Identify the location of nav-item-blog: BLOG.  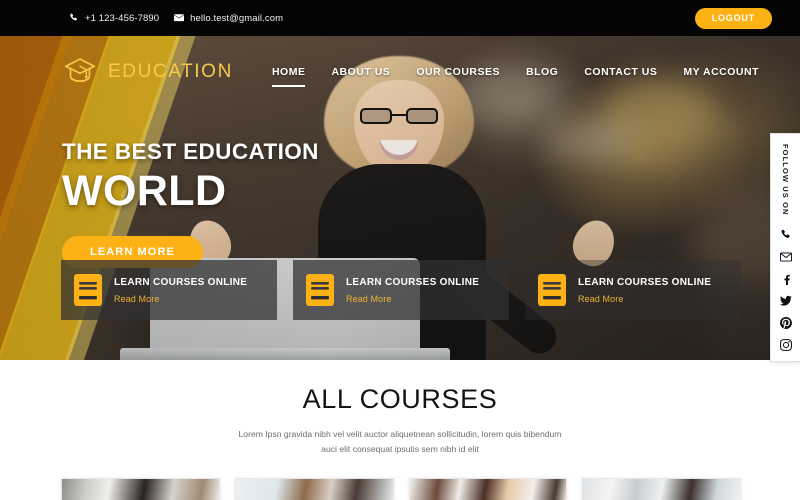
(542, 72).